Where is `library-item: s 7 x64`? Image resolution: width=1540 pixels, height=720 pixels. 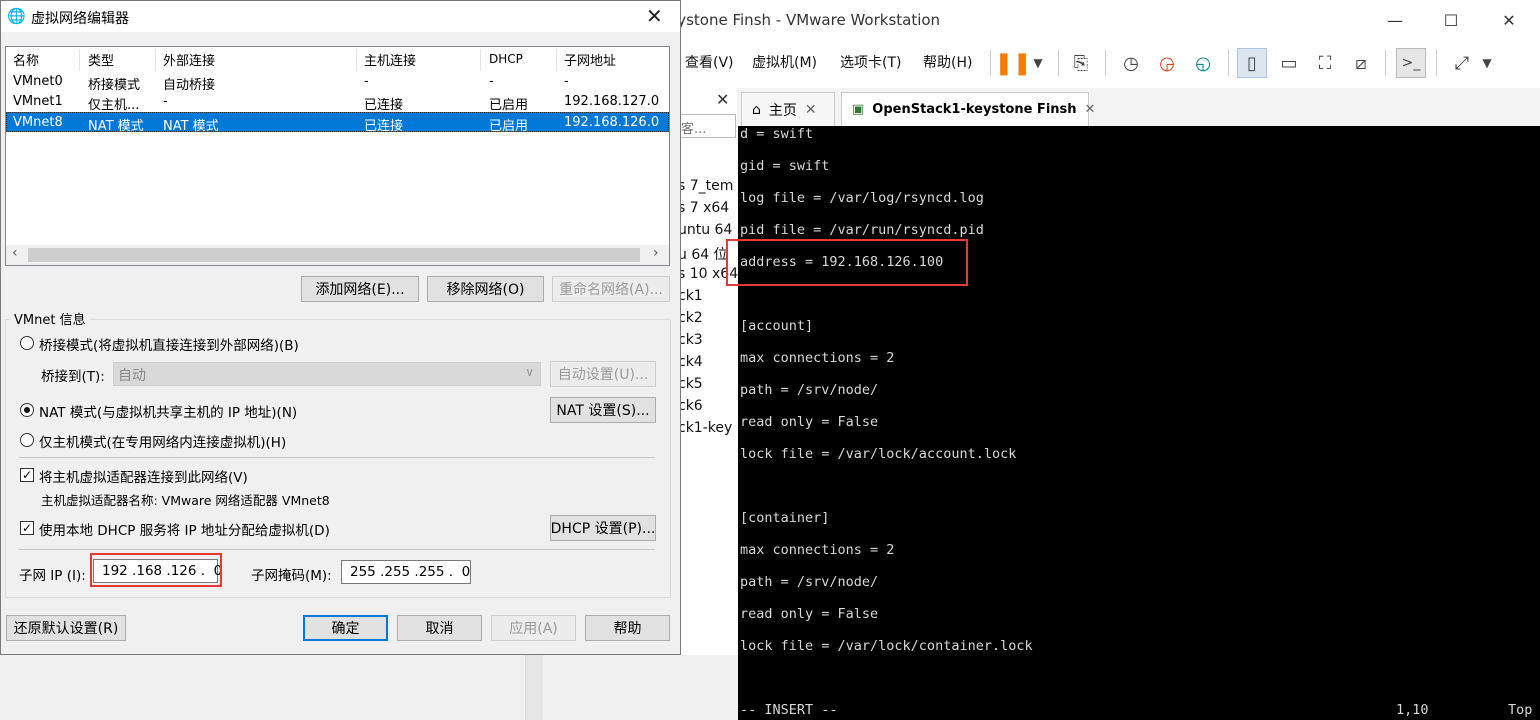
library-item: s 7 x64 is located at coordinates (703, 208).